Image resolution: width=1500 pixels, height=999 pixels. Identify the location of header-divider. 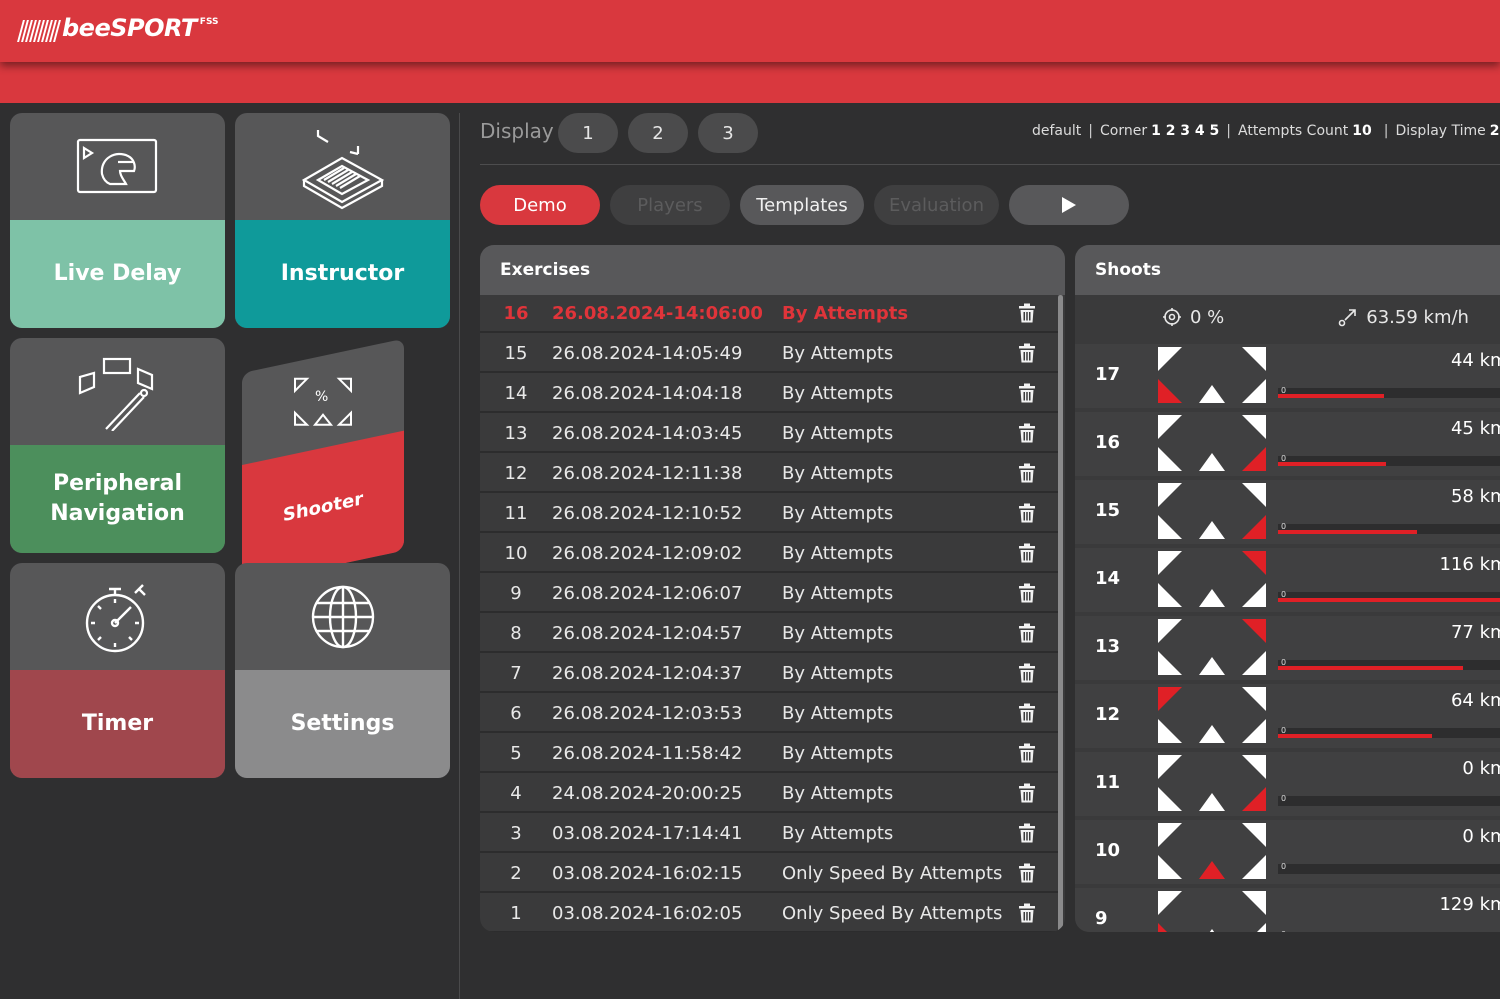
(990, 164).